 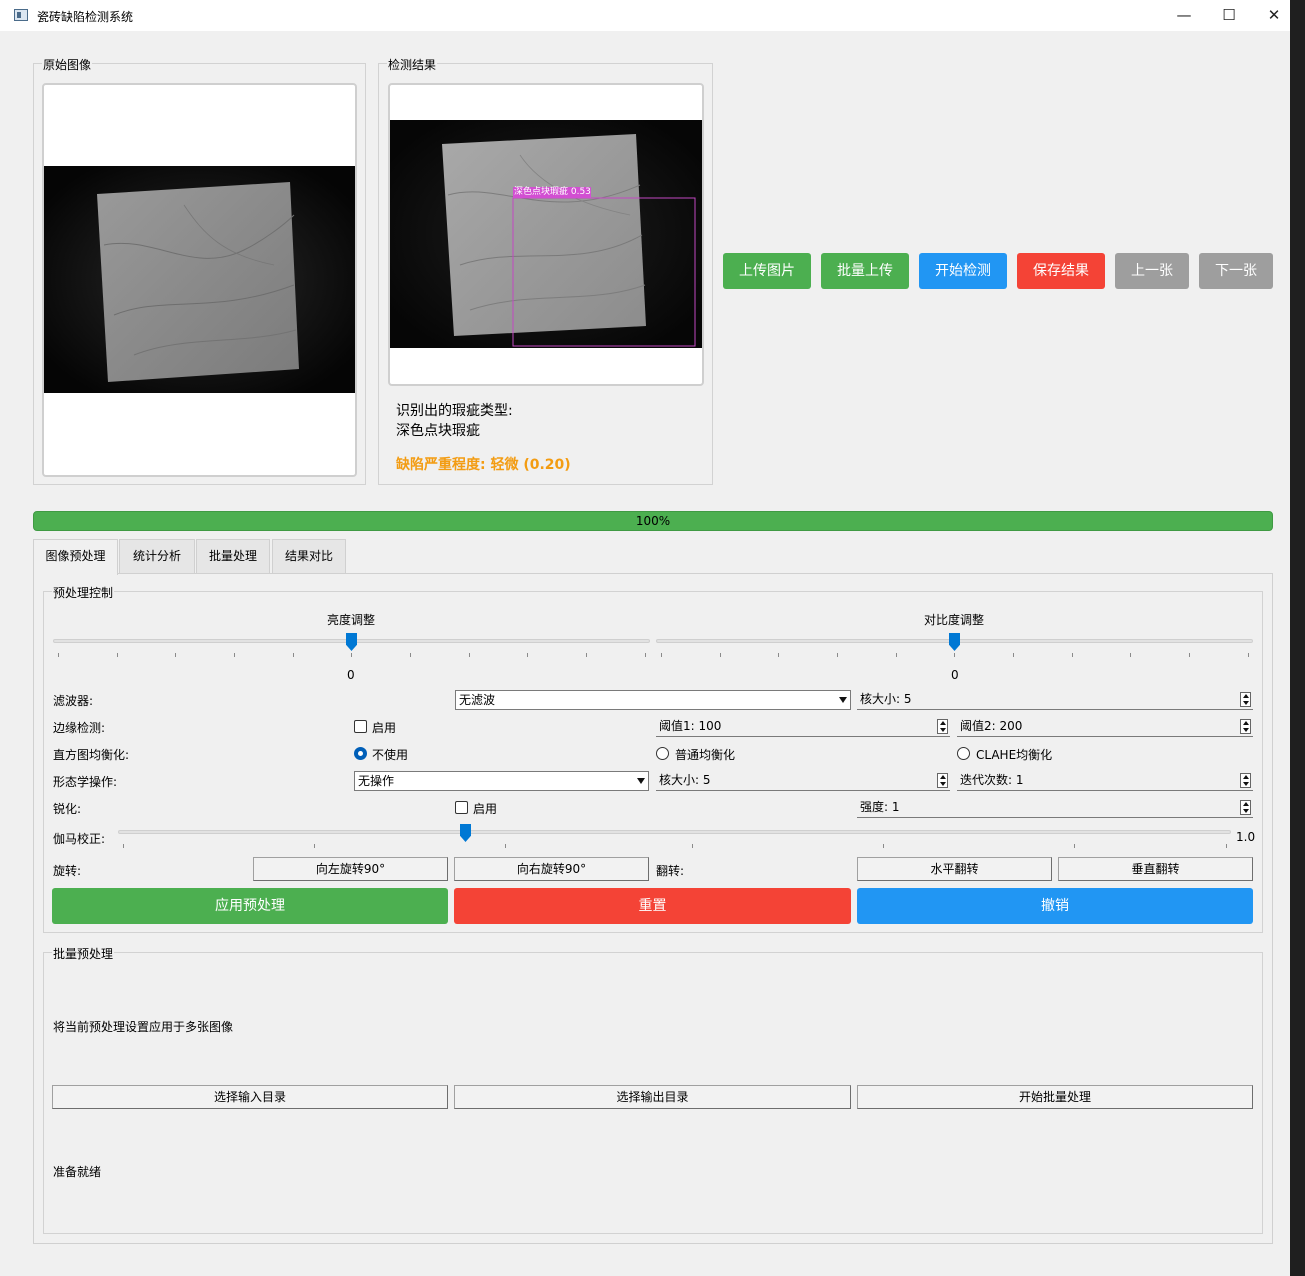 What do you see at coordinates (67, 64) in the screenshot?
I see `original-image-title: 原始图像` at bounding box center [67, 64].